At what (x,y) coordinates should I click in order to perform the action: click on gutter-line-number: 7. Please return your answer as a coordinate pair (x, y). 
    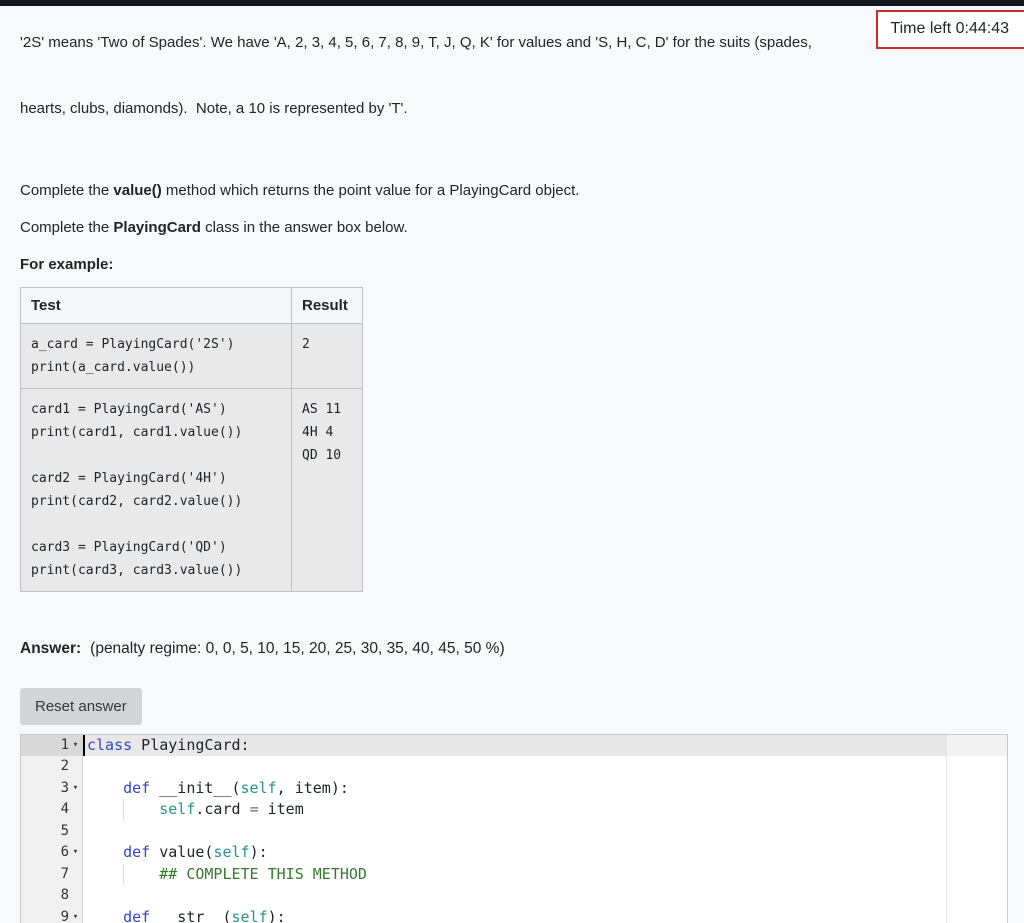
    Looking at the image, I should click on (64, 873).